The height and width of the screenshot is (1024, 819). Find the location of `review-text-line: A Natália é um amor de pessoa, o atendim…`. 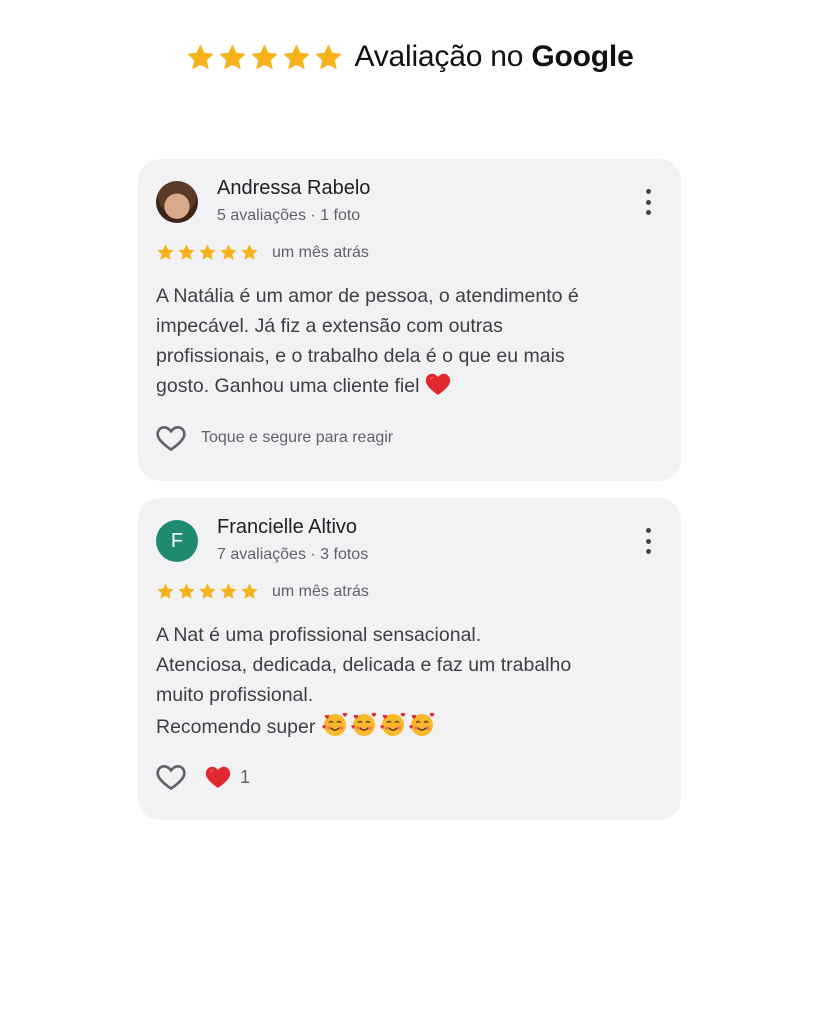

review-text-line: A Natália é um amor de pessoa, o atendim… is located at coordinates (367, 296).